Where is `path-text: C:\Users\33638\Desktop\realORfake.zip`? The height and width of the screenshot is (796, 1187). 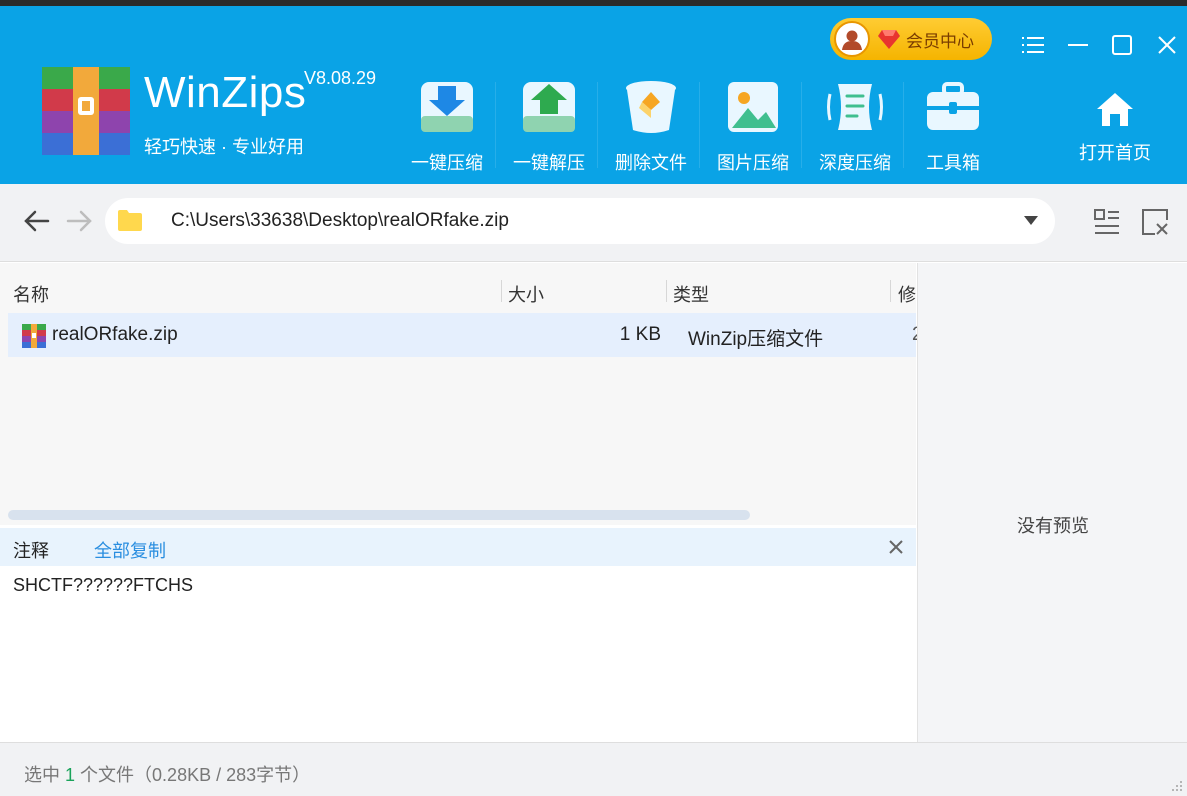
path-text: C:\Users\33638\Desktop\realORfake.zip is located at coordinates (340, 220).